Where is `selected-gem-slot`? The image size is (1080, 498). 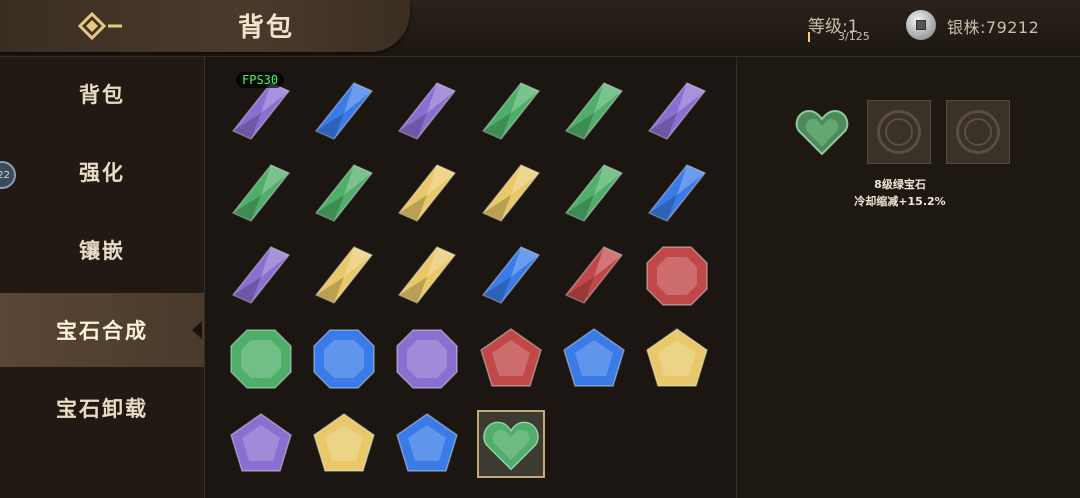 selected-gem-slot is located at coordinates (822, 132).